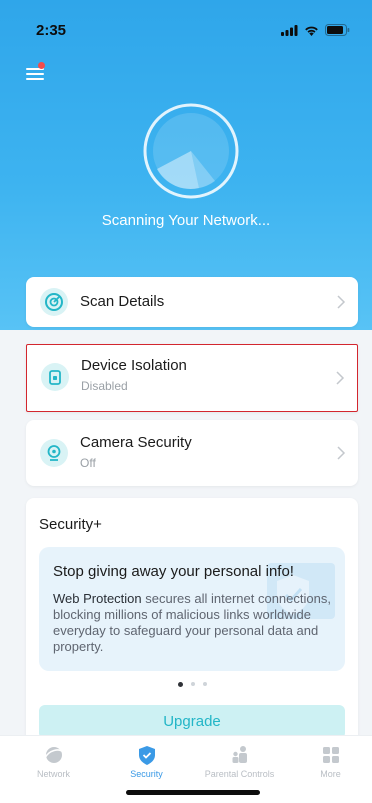  I want to click on camera-security-label: Camera Security, so click(136, 442).